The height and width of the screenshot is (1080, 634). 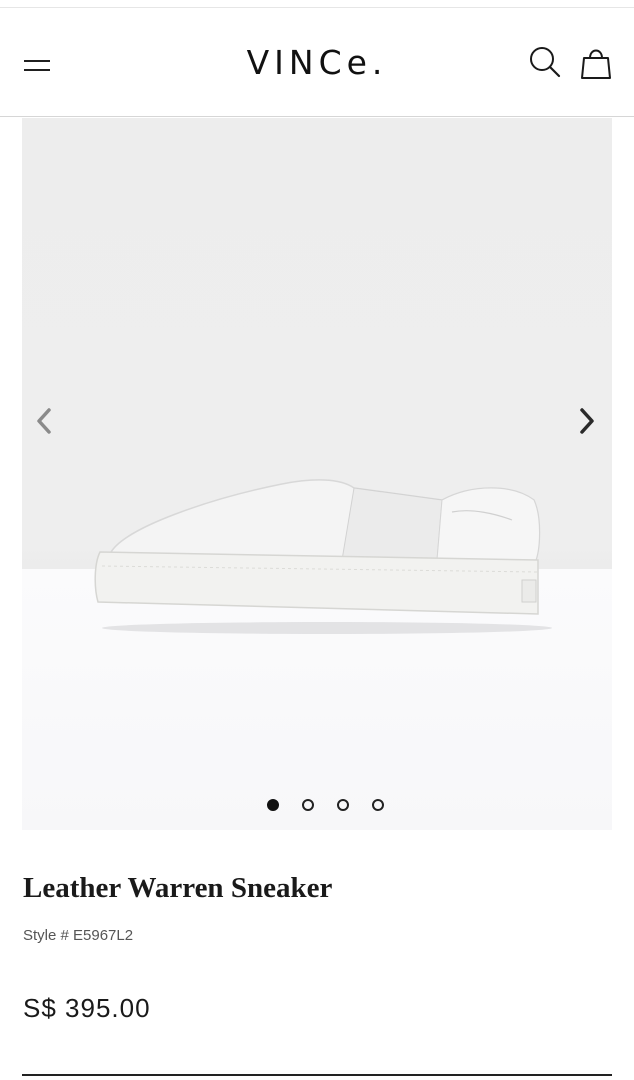 I want to click on hamburger-menu-icon, so click(x=37, y=61).